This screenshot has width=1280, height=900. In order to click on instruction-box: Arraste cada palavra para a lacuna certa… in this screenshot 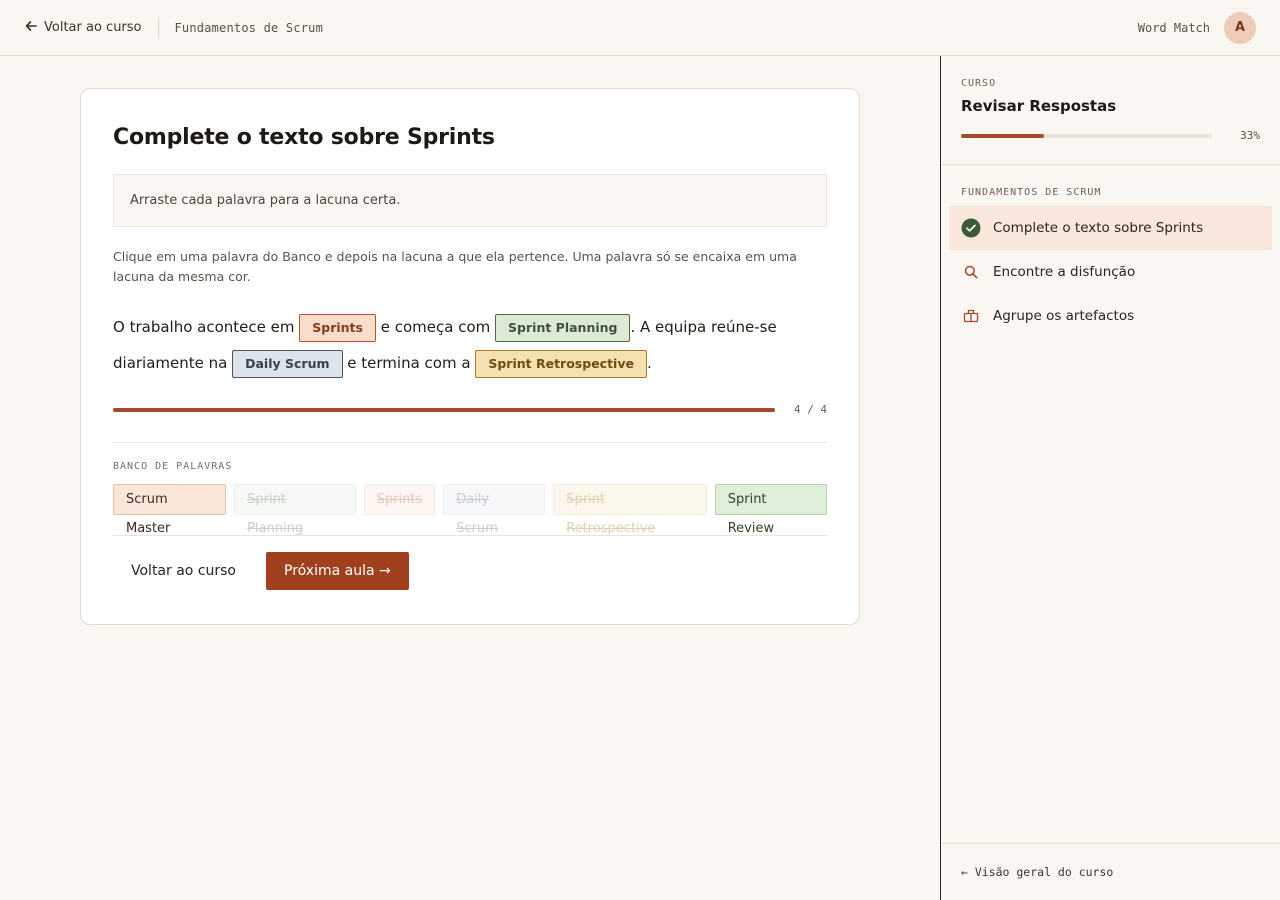, I will do `click(470, 200)`.